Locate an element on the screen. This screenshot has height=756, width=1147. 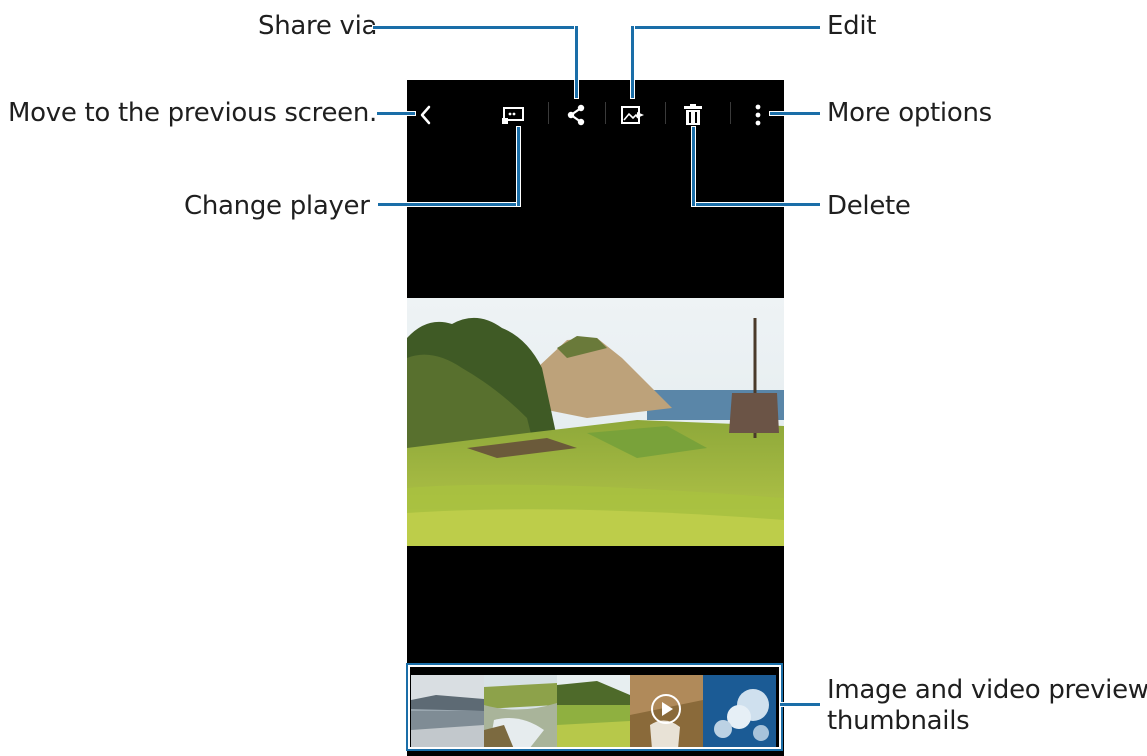
callout-back: Move to the previous screen. is located at coordinates (193, 113).